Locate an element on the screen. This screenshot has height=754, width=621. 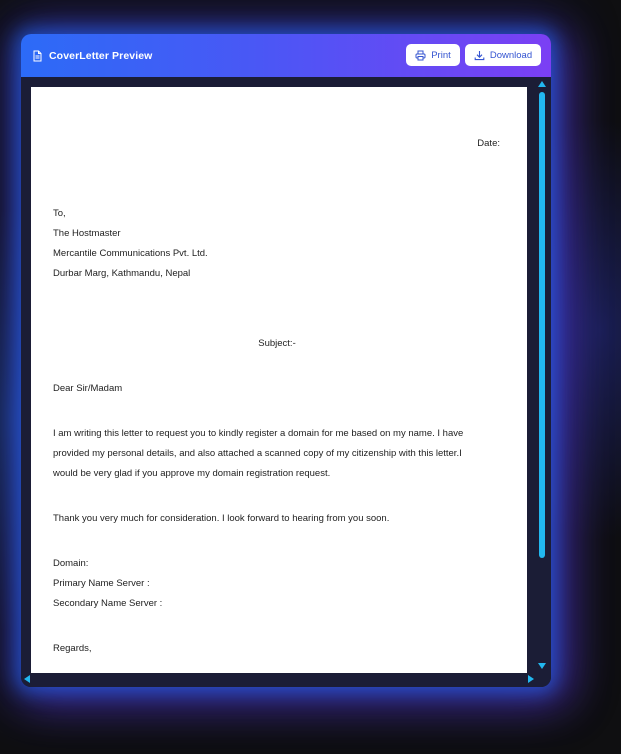
domain-line: Secondary Name Server : is located at coordinates (108, 603).